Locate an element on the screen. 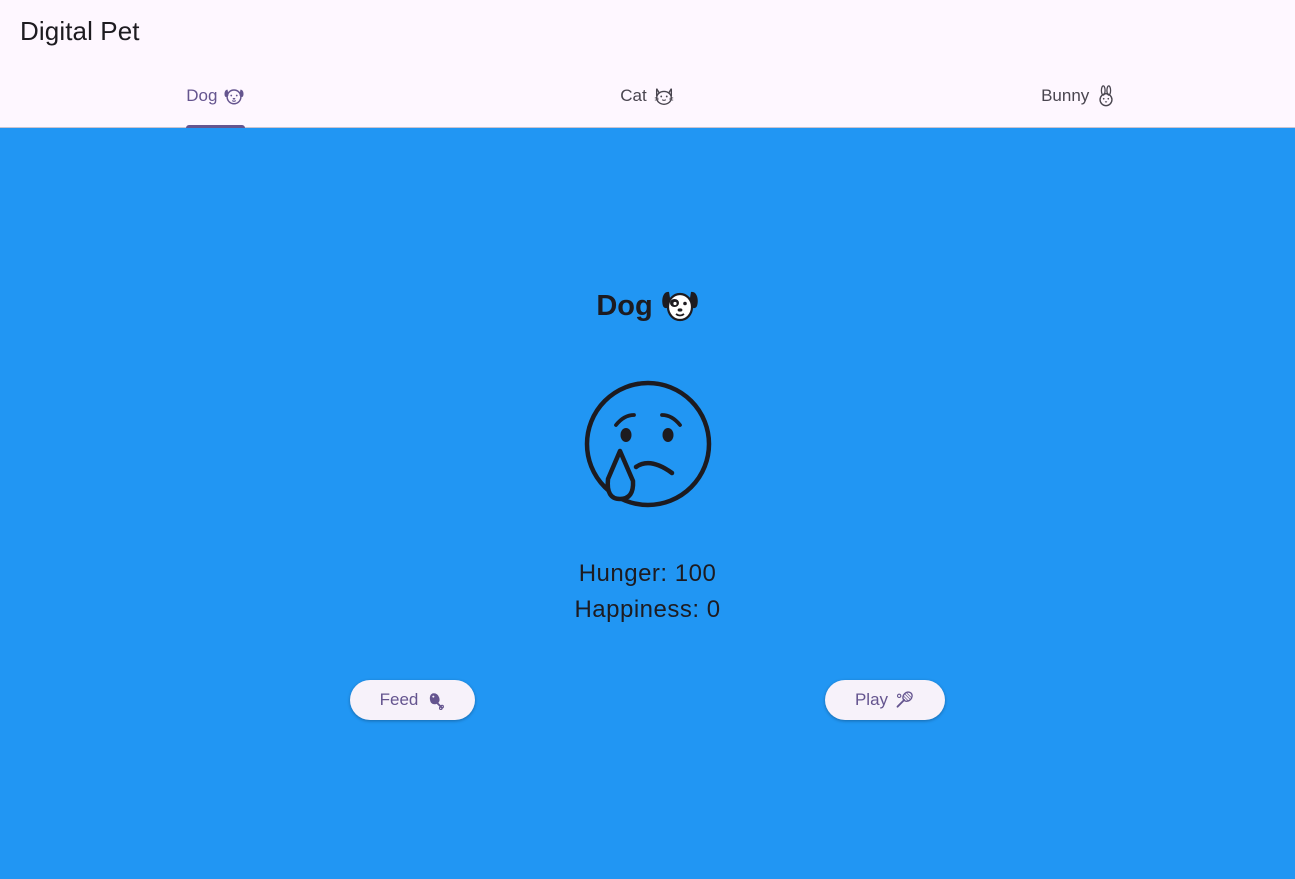 Image resolution: width=1295 pixels, height=879 pixels. tennis-racket-icon is located at coordinates (905, 700).